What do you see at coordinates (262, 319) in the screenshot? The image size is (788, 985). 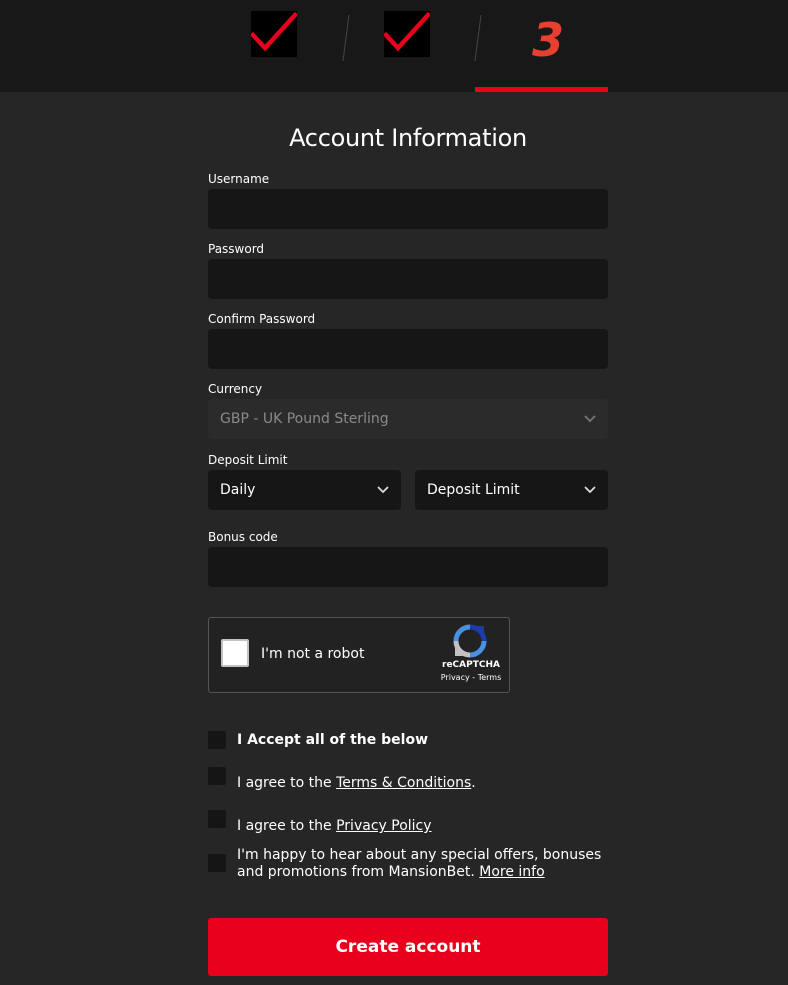 I see `confirm-password-label: Confirm Password` at bounding box center [262, 319].